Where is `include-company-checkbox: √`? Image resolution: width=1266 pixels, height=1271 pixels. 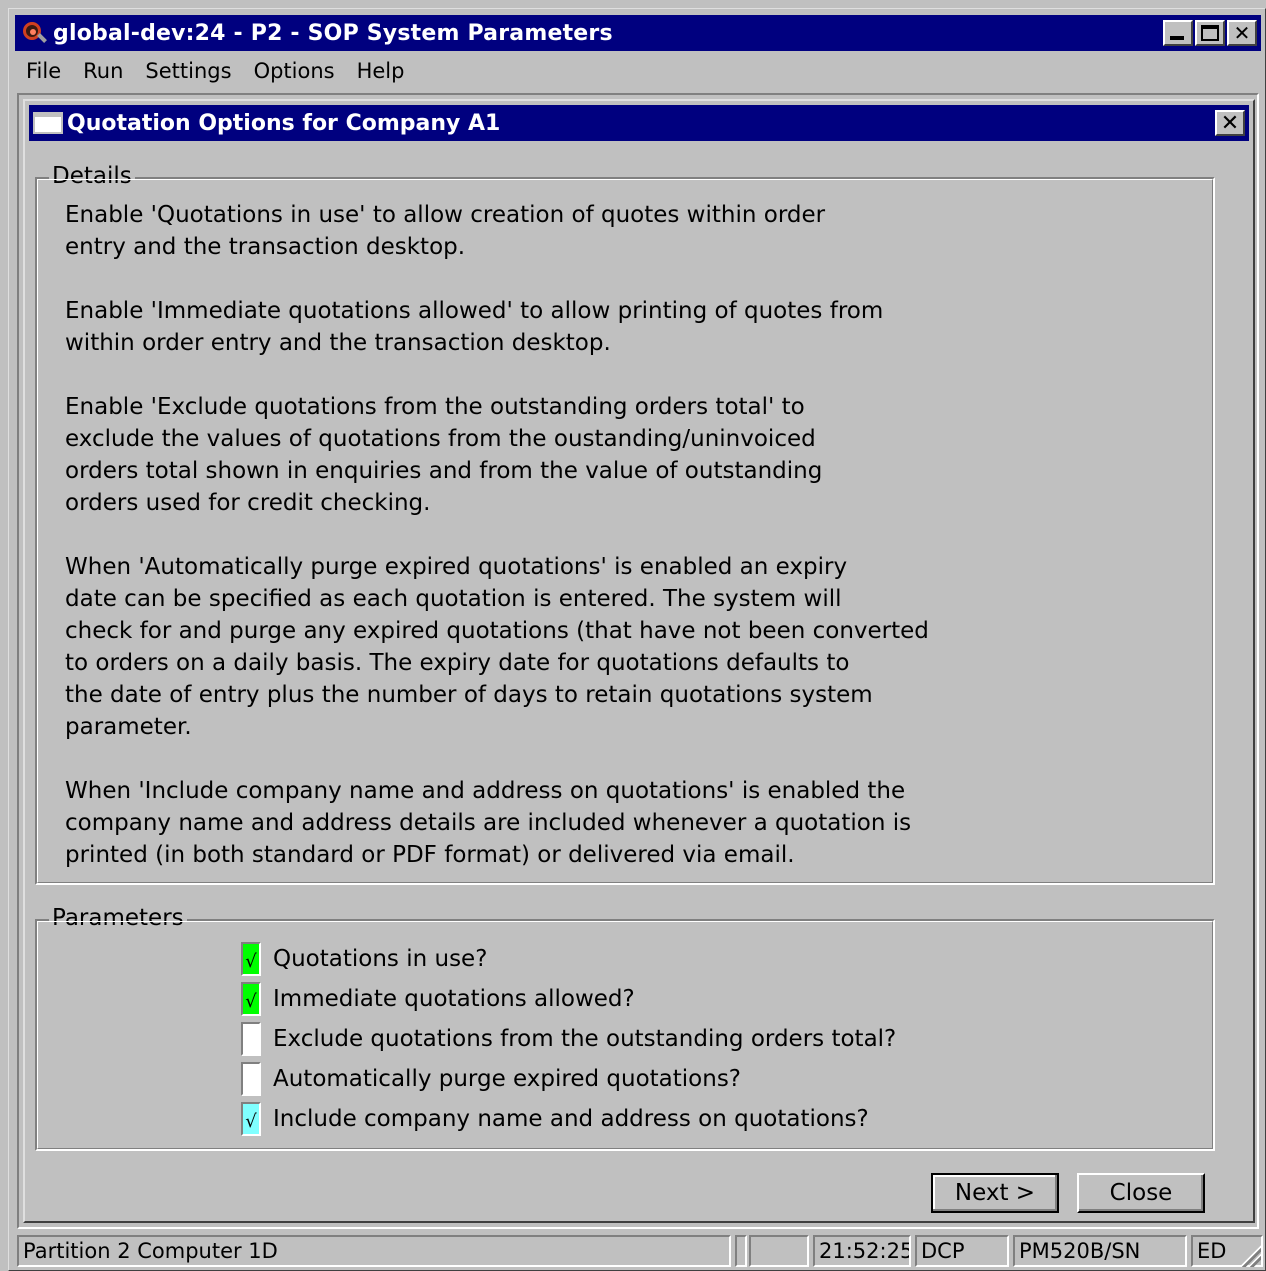 include-company-checkbox: √ is located at coordinates (251, 1119).